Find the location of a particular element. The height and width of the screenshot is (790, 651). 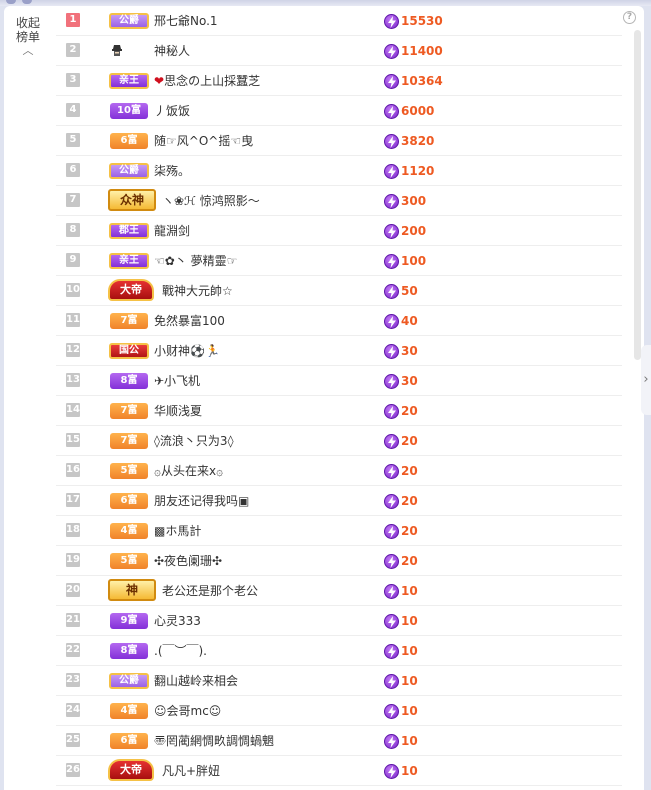

score: 10364 is located at coordinates (413, 80).